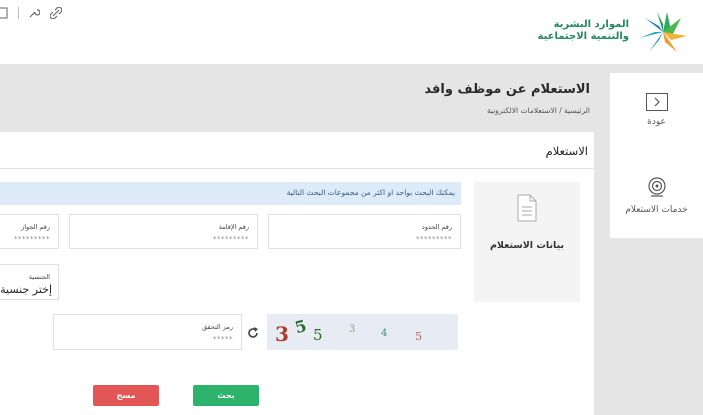 This screenshot has height=415, width=703. I want to click on captcha-char: 4, so click(384, 333).